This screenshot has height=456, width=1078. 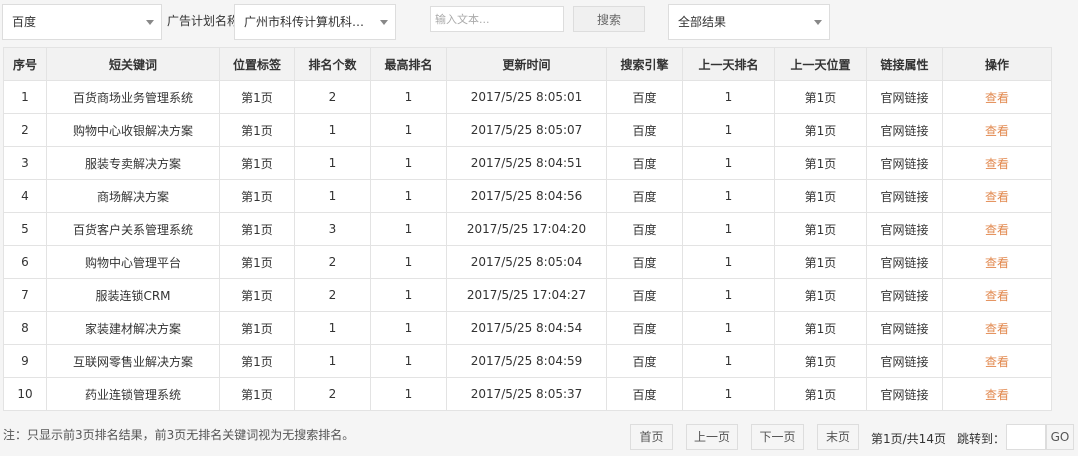 I want to click on result-filter-select: 全部结果, so click(x=749, y=22).